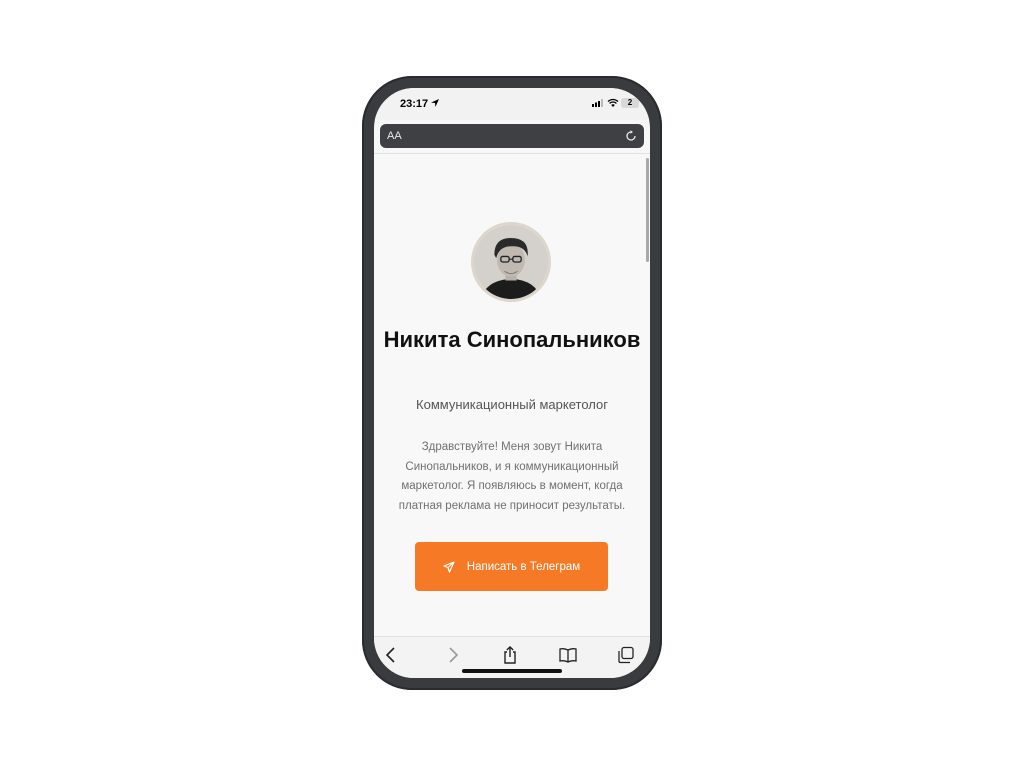  What do you see at coordinates (512, 136) in the screenshot?
I see `address-bar: AA` at bounding box center [512, 136].